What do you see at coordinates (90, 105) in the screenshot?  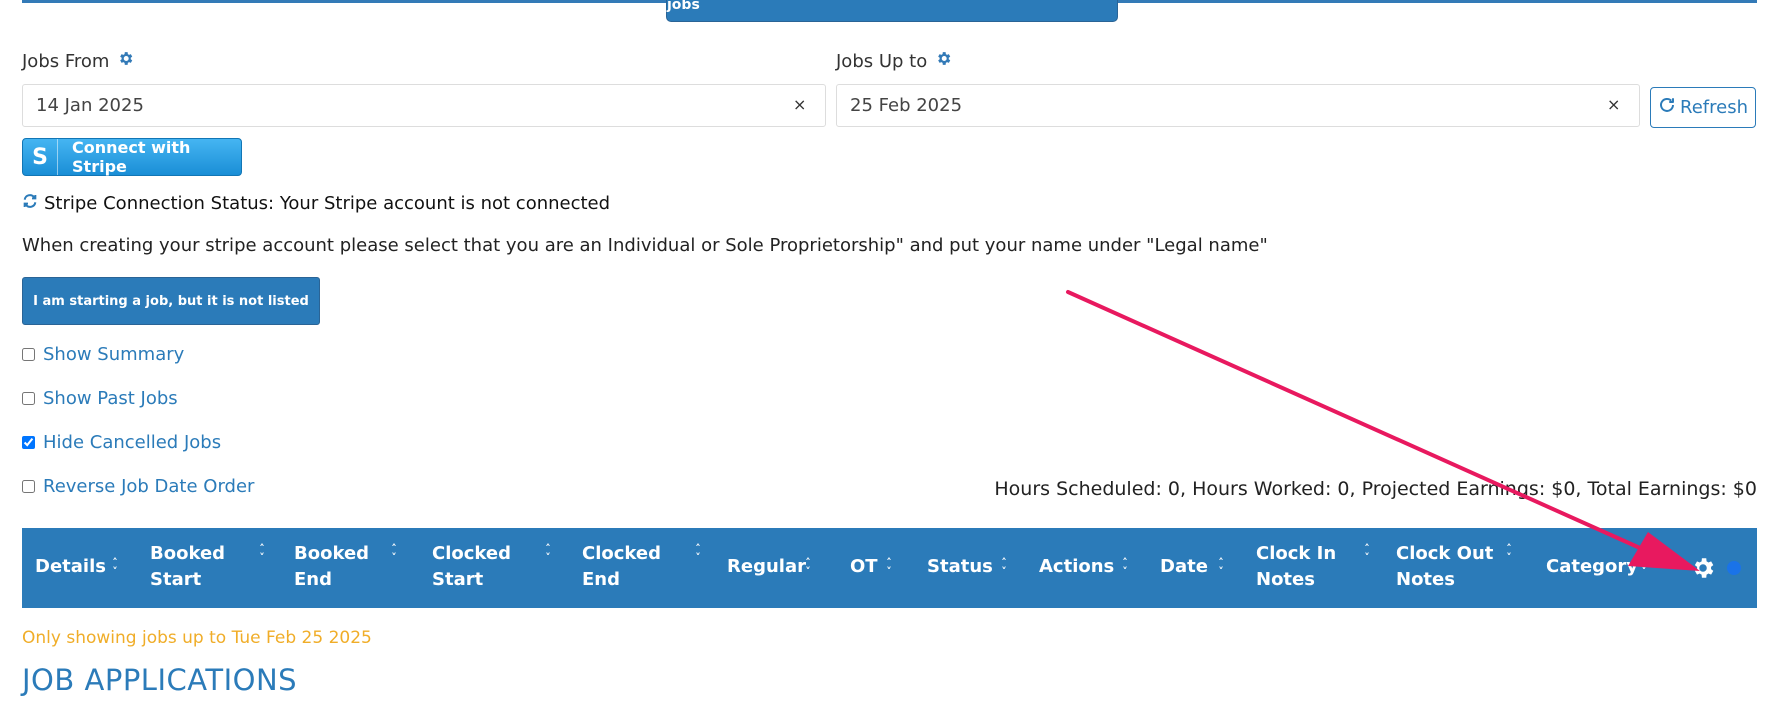 I see `jobs-from-value: 14 Jan 2025` at bounding box center [90, 105].